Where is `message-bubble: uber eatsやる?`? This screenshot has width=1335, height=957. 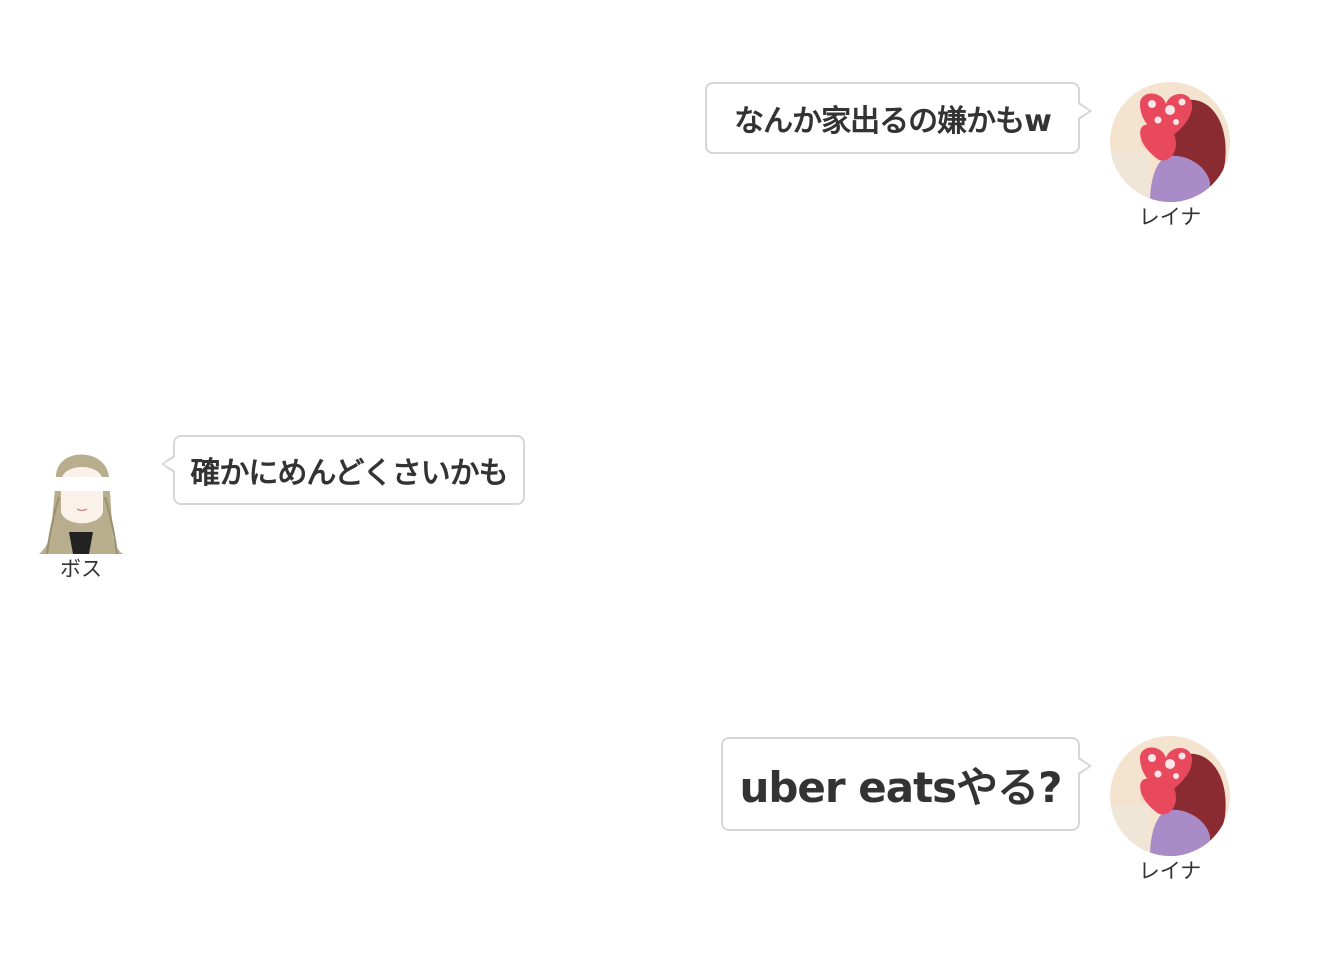 message-bubble: uber eatsやる? is located at coordinates (906, 784).